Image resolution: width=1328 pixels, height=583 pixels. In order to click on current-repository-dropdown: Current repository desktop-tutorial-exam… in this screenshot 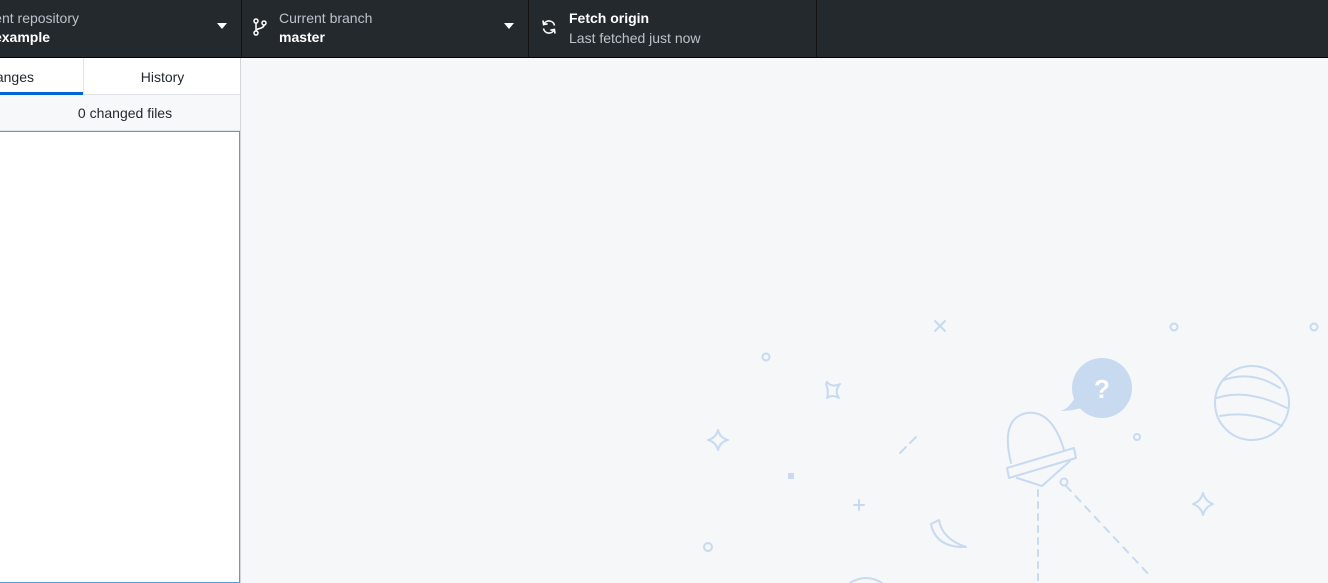, I will do `click(121, 28)`.